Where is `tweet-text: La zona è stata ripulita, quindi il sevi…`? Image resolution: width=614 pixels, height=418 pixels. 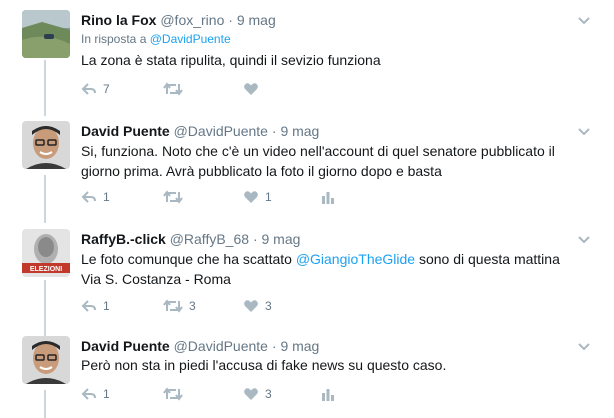 tweet-text: La zona è stata ripulita, quindi il sevi… is located at coordinates (231, 60).